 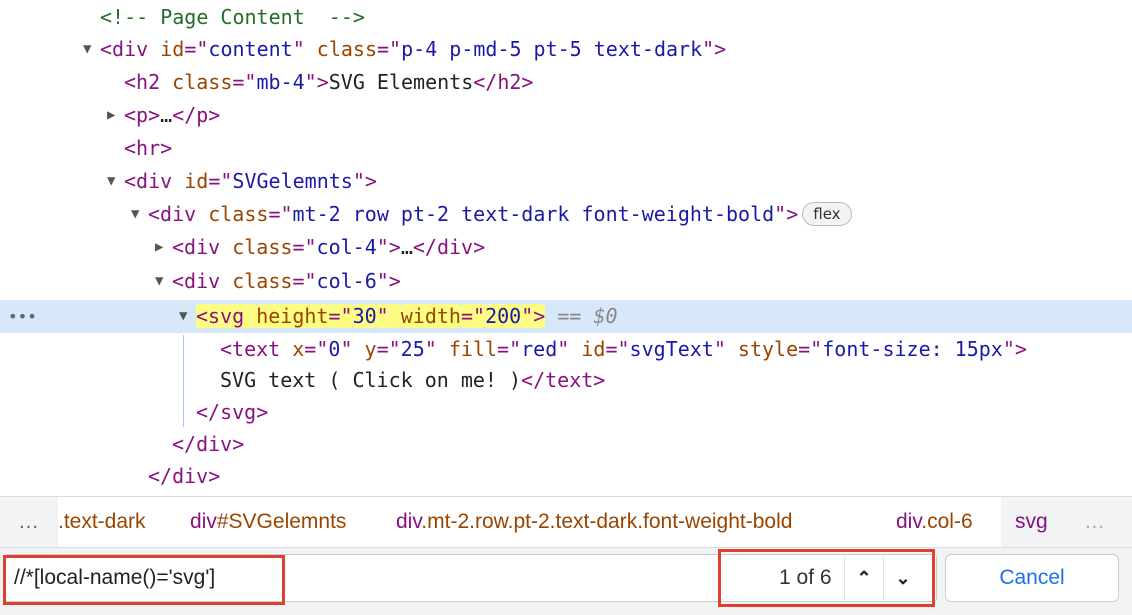 What do you see at coordinates (827, 214) in the screenshot?
I see `flex-badge: flex` at bounding box center [827, 214].